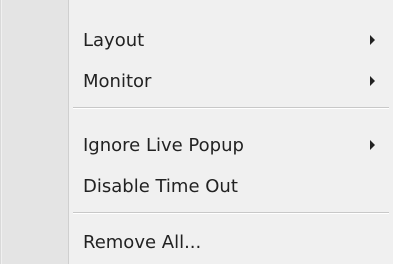 Image resolution: width=393 pixels, height=264 pixels. Describe the element at coordinates (114, 40) in the screenshot. I see `menu-item-label: Layout` at that location.